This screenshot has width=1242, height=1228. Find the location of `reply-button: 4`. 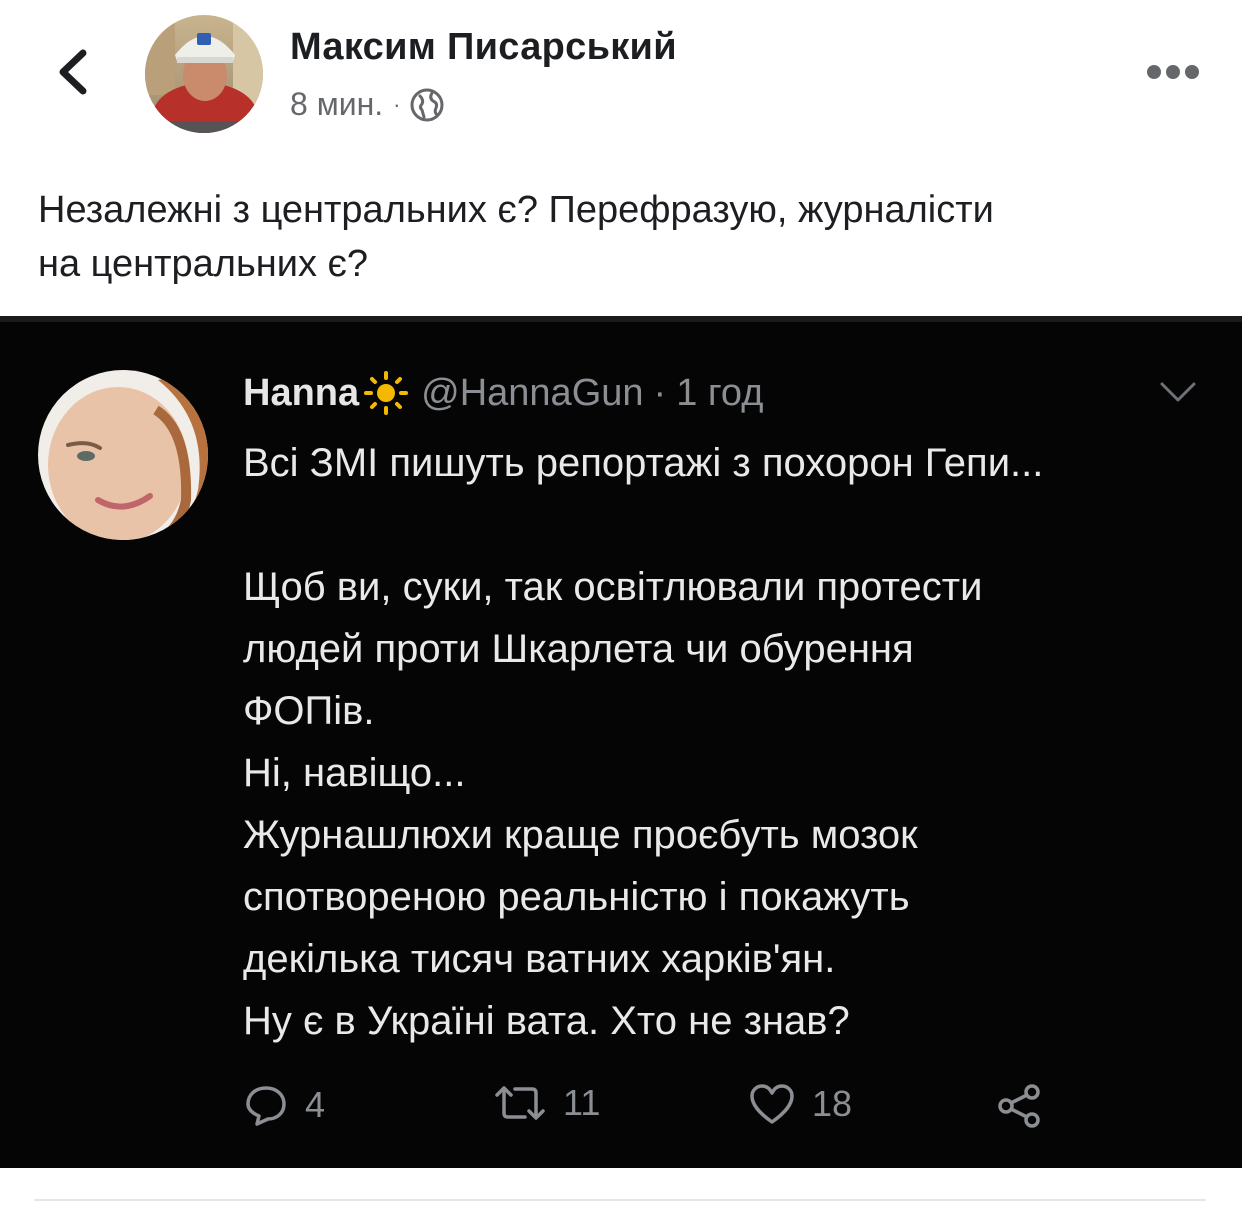

reply-button: 4 is located at coordinates (284, 1105).